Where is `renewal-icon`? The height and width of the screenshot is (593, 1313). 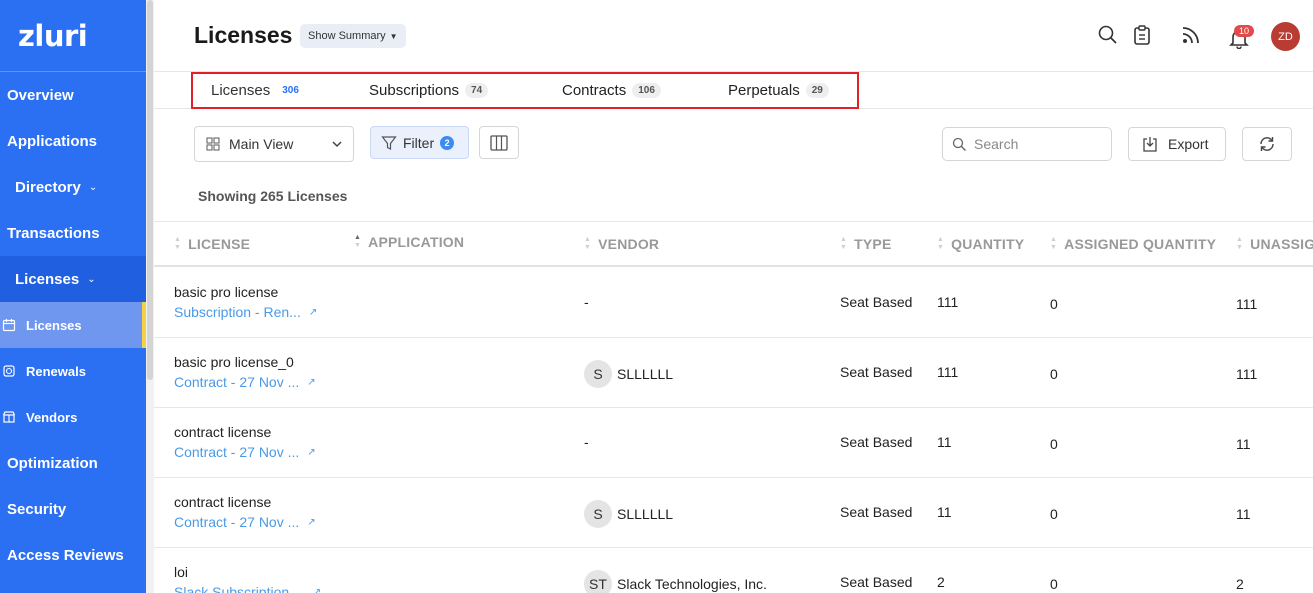
renewal-icon is located at coordinates (9, 371).